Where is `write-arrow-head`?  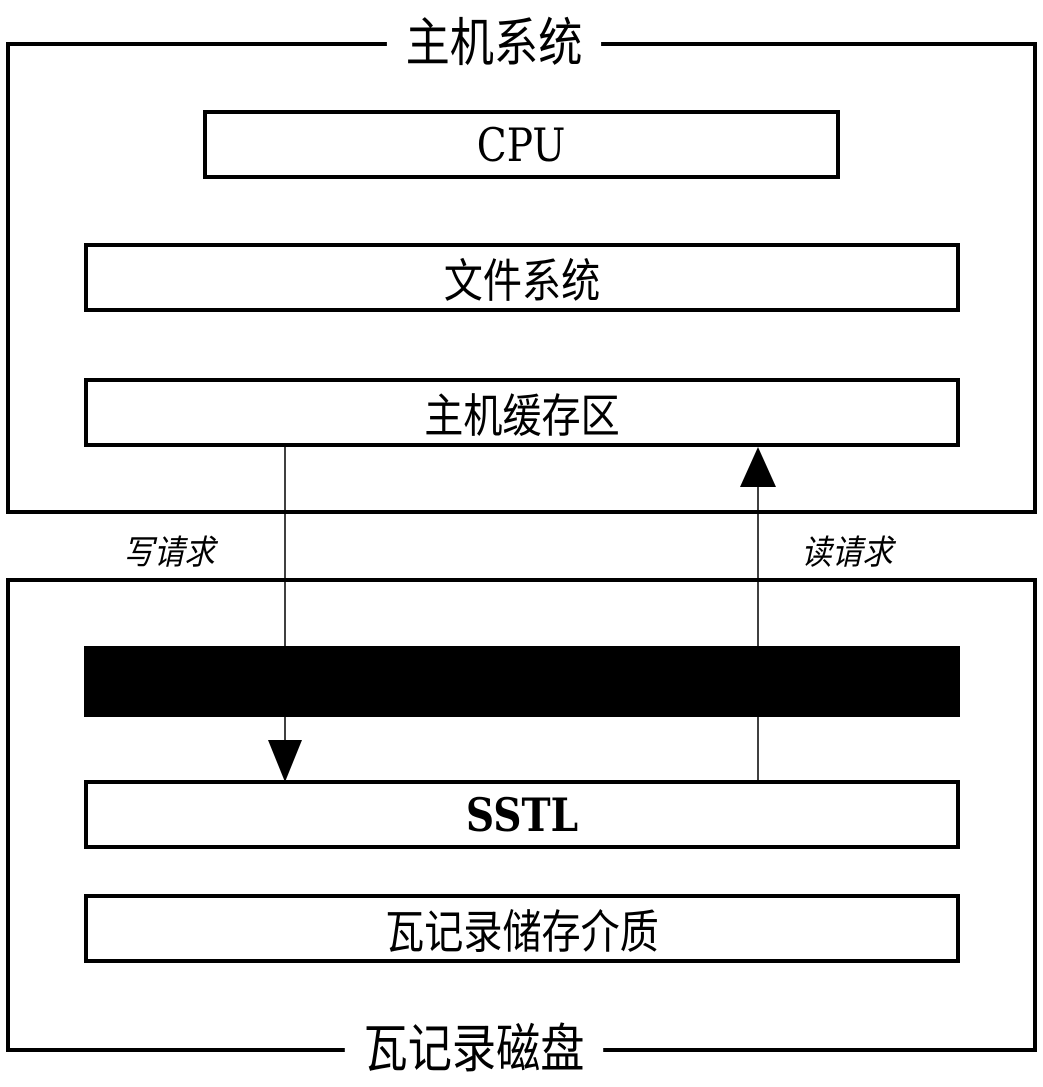 write-arrow-head is located at coordinates (285, 761).